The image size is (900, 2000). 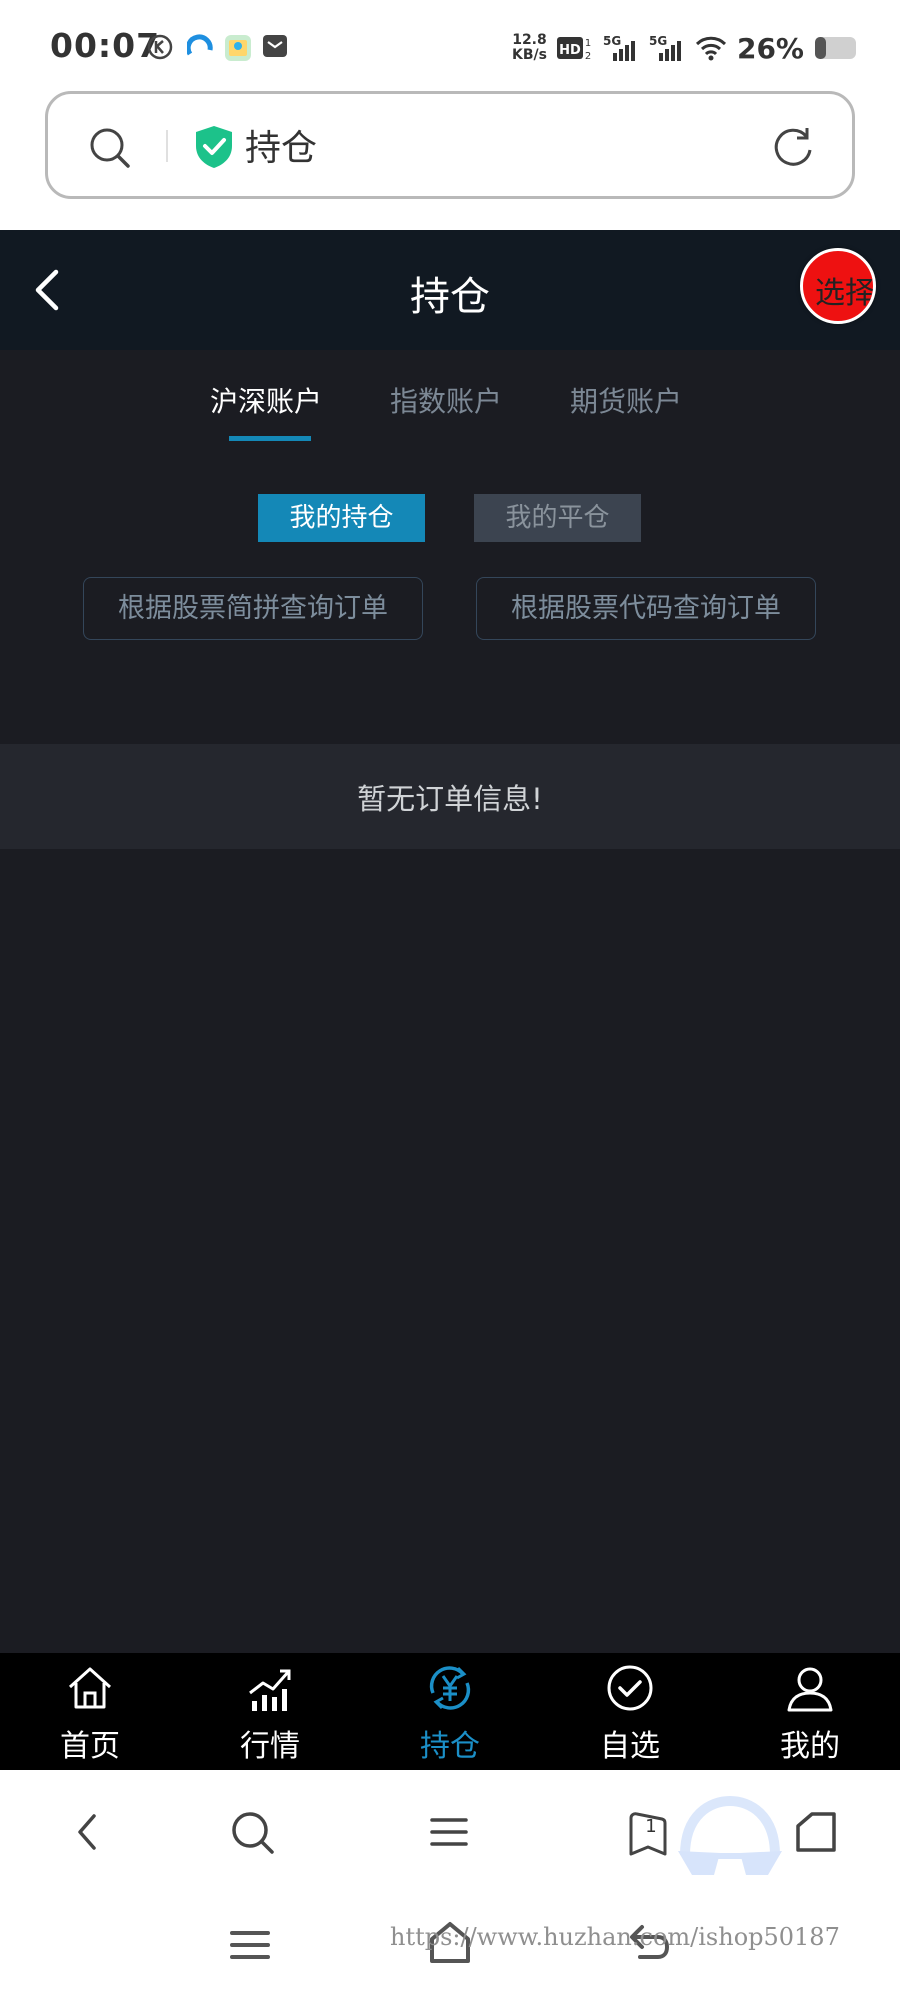 I want to click on address-divider, so click(x=167, y=146).